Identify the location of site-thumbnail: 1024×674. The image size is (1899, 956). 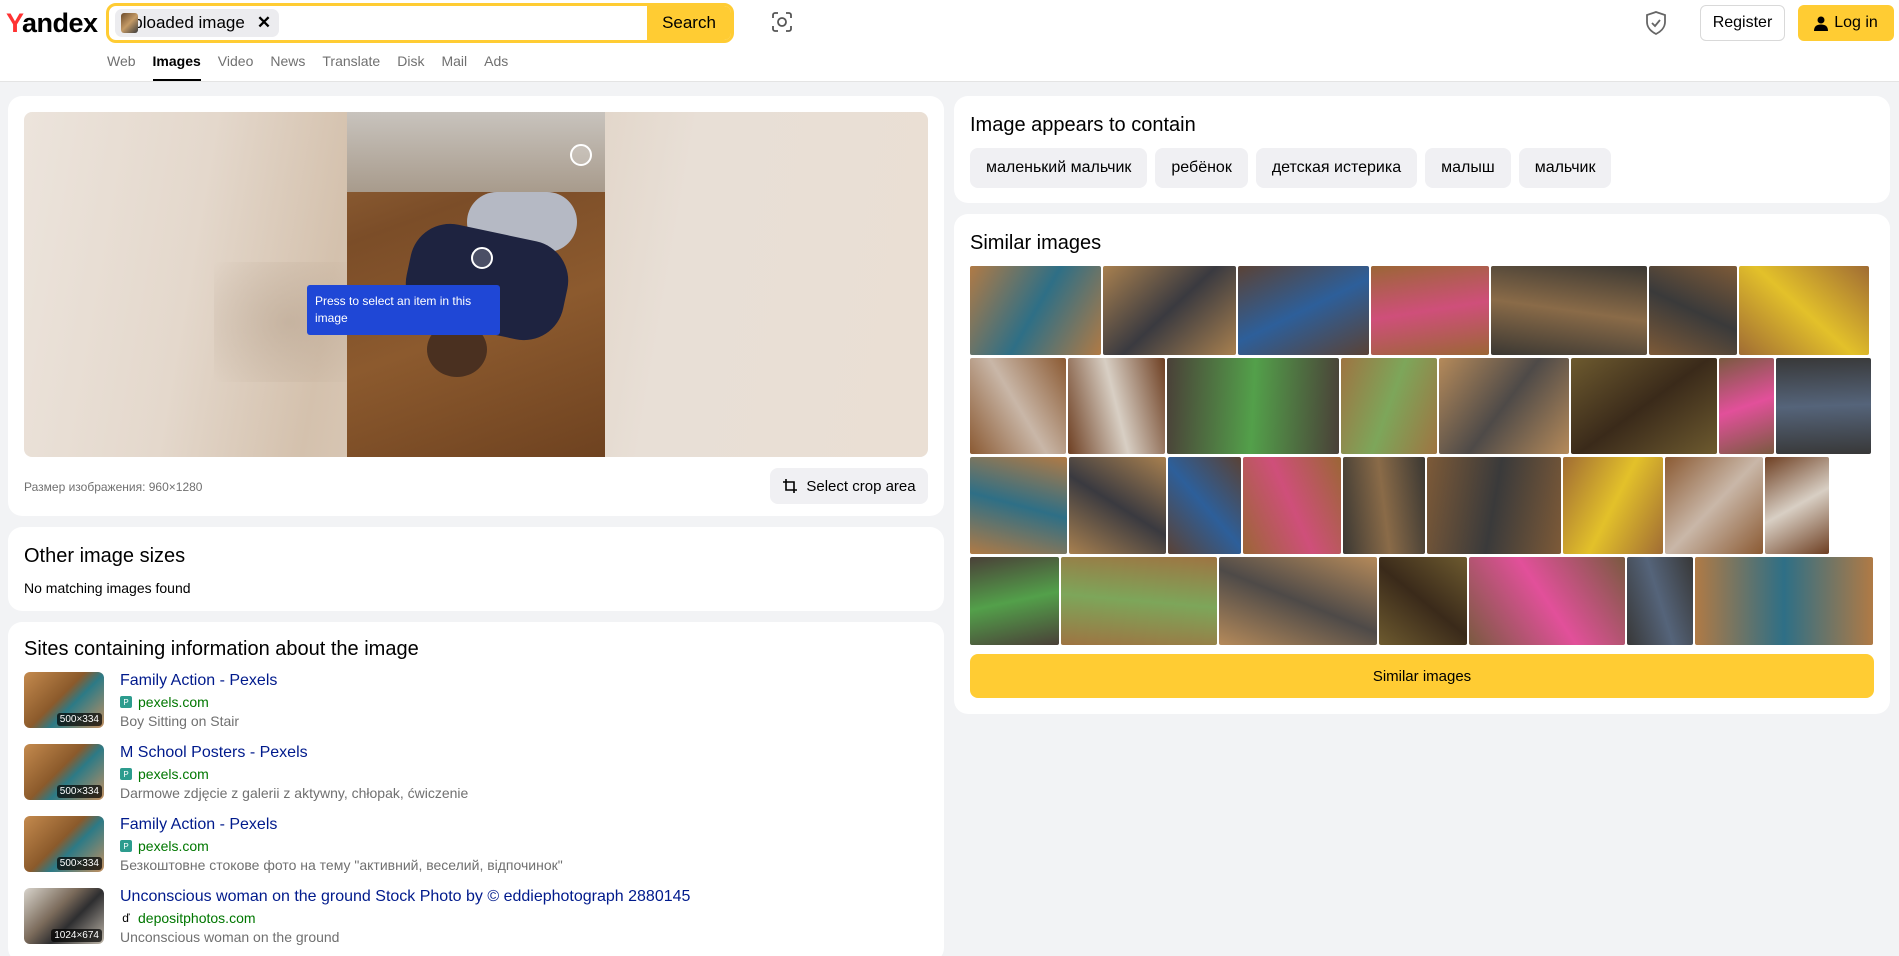
(64, 916).